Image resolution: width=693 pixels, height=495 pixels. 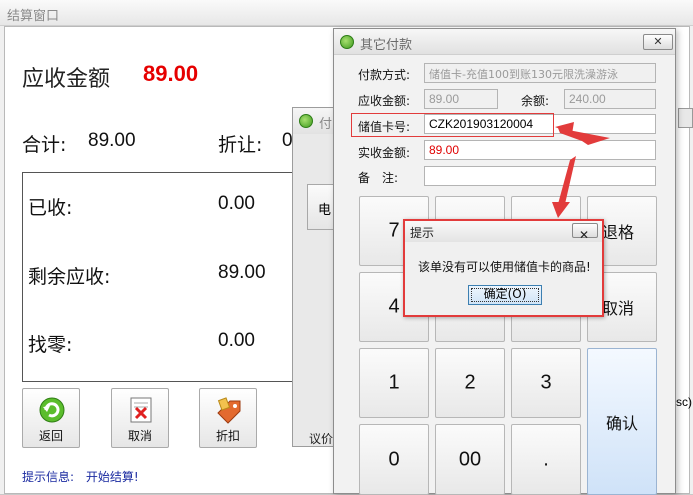 What do you see at coordinates (561, 210) in the screenshot?
I see `arrow-head-prompt` at bounding box center [561, 210].